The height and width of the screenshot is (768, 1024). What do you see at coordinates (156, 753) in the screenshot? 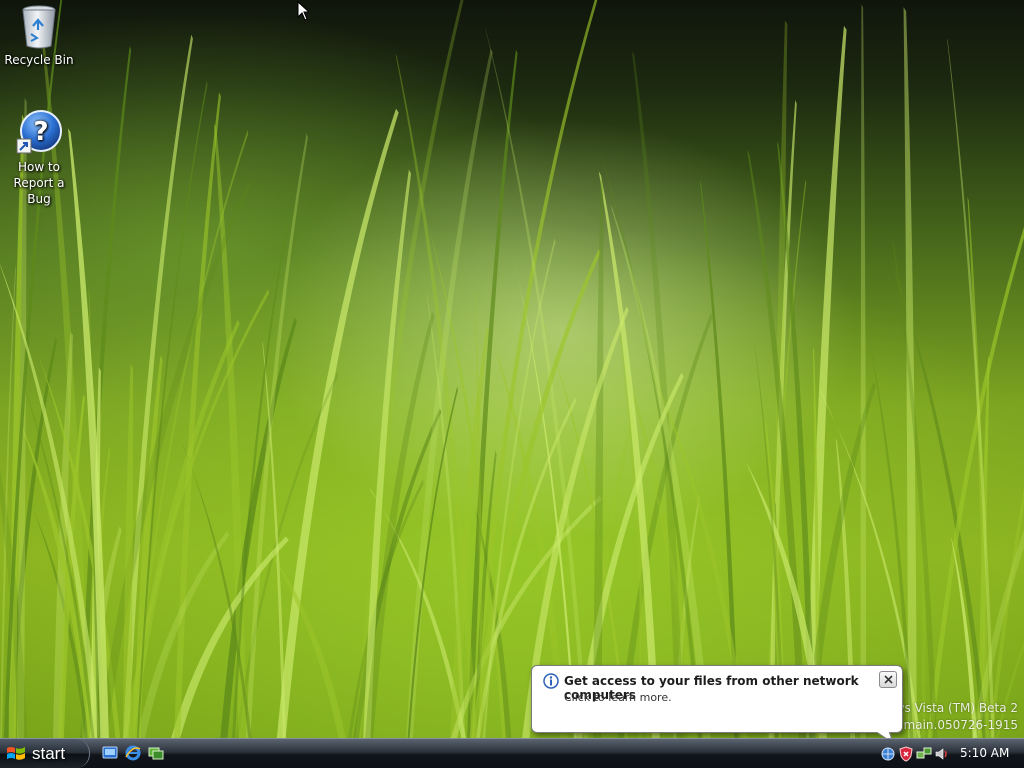
I see `switch-windows-icon` at bounding box center [156, 753].